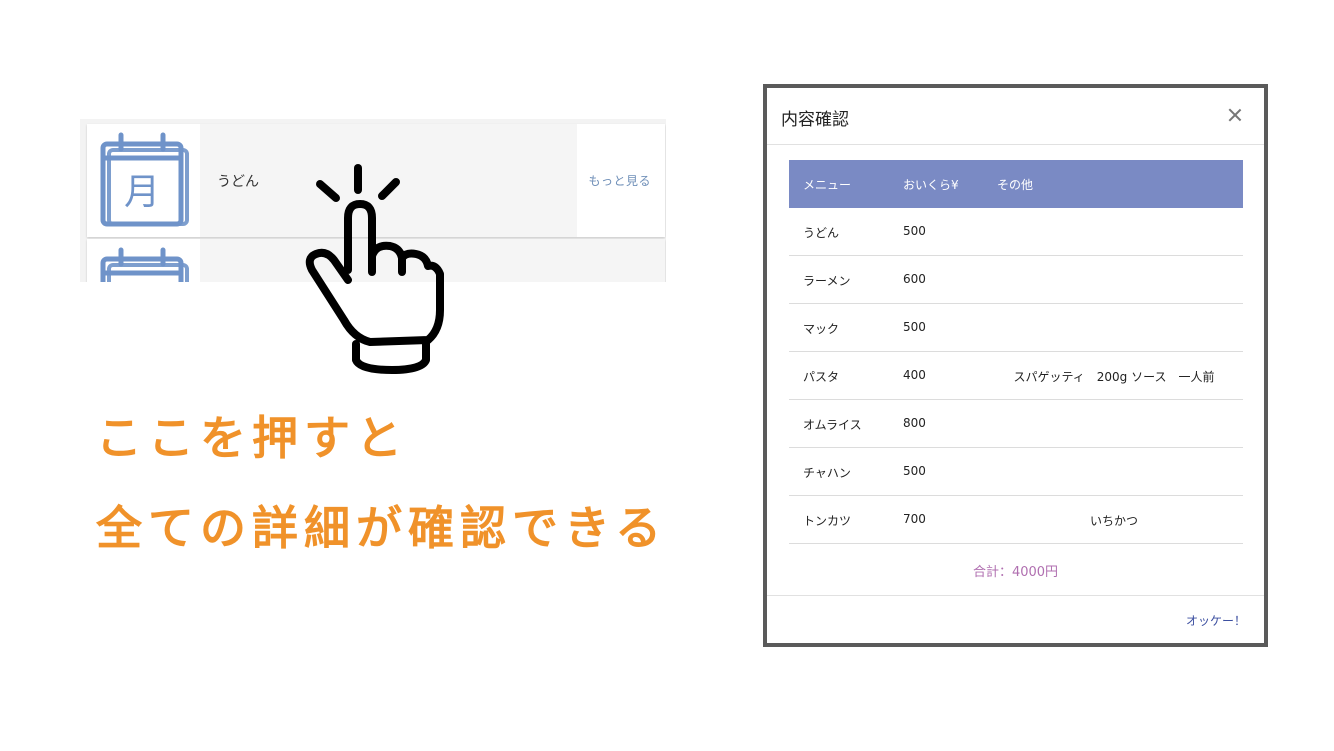  I want to click on pointing-hand-icon, so click(374, 269).